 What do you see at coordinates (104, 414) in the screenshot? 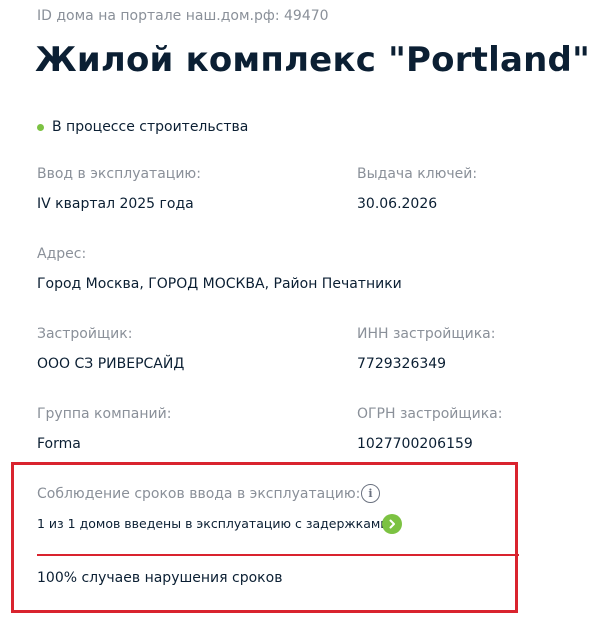
I see `group-label: Группа компаний:` at bounding box center [104, 414].